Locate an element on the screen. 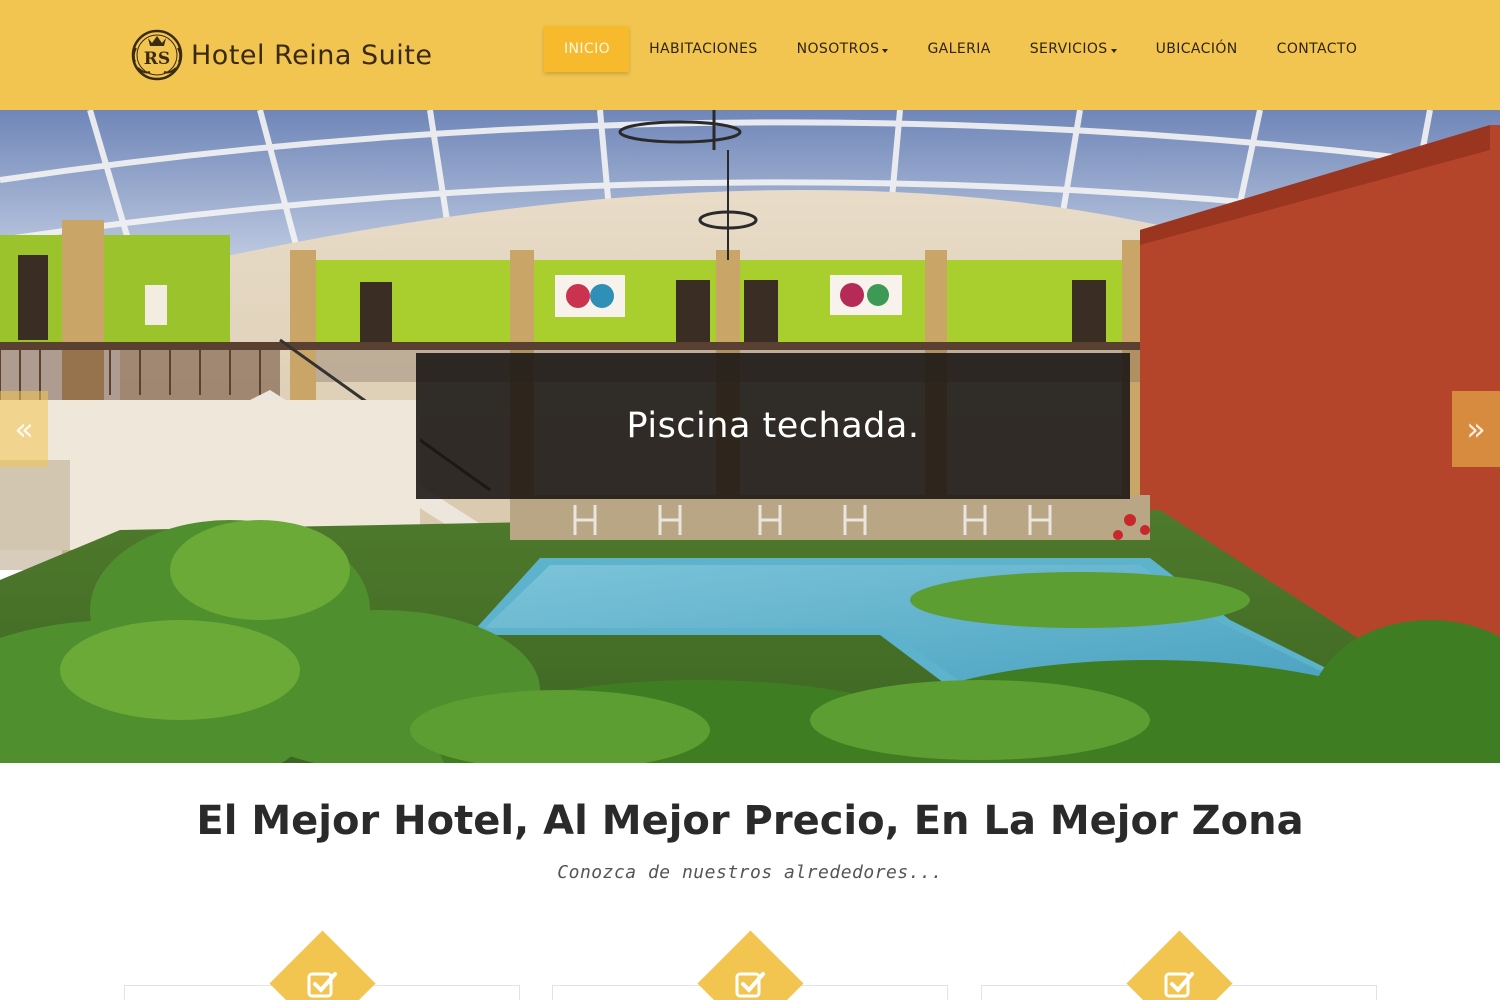 This screenshot has height=1000, width=1500. double-chevron-right-icon: » is located at coordinates (1476, 429).